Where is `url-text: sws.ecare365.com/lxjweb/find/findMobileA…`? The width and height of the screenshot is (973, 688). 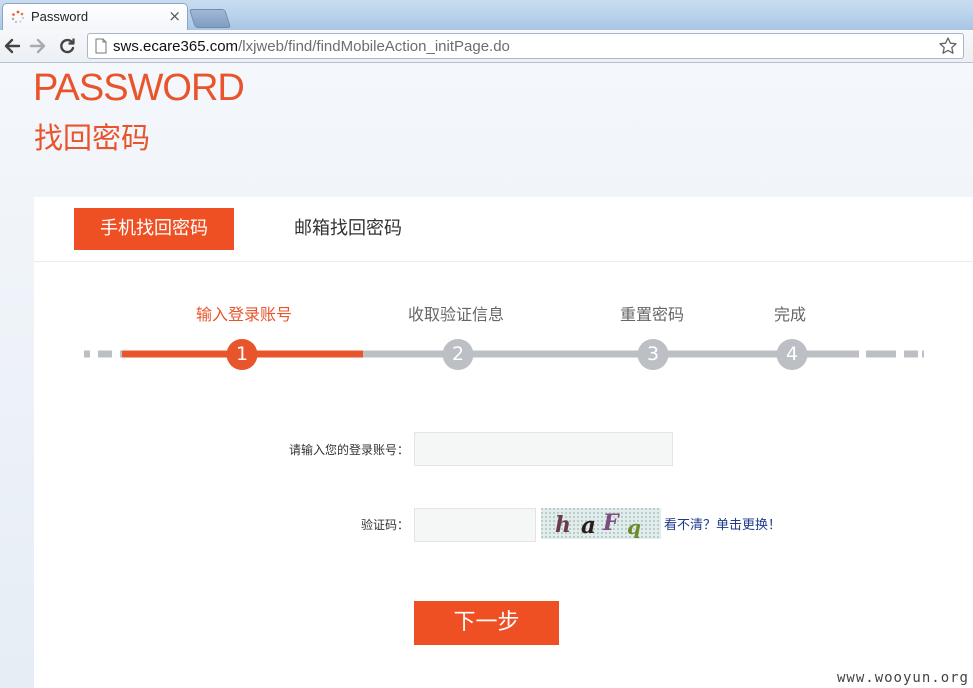
url-text: sws.ecare365.com/lxjweb/find/findMobileA… is located at coordinates (311, 46).